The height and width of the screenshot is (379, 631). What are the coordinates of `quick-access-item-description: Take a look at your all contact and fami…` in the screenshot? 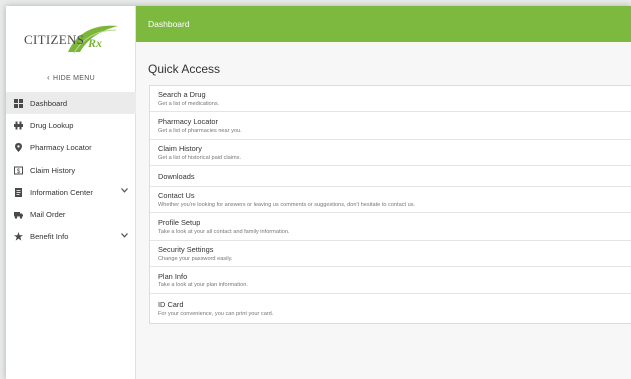 It's located at (224, 231).